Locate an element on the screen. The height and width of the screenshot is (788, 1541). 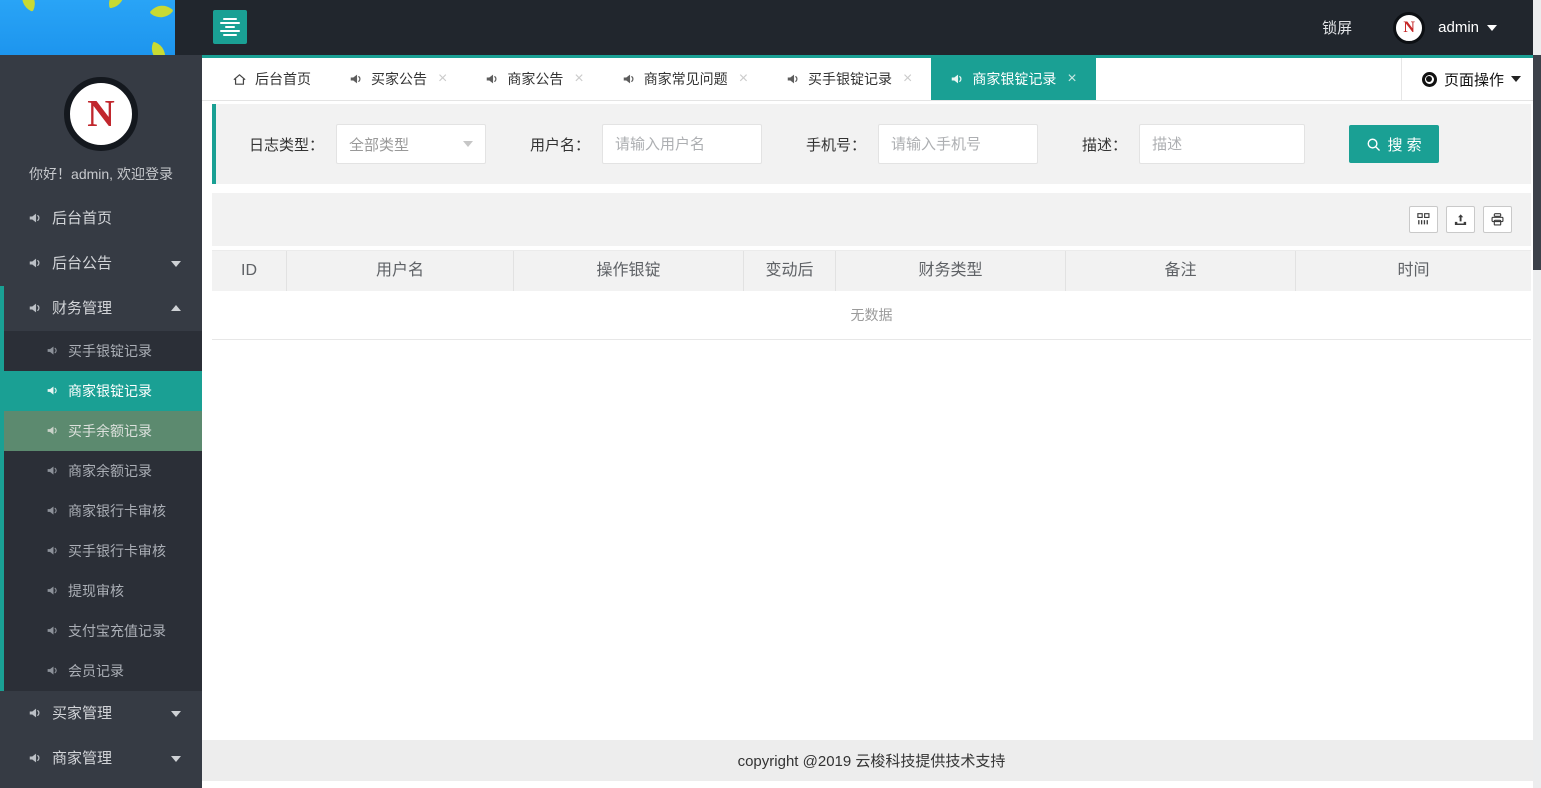
export-button is located at coordinates (1460, 219).